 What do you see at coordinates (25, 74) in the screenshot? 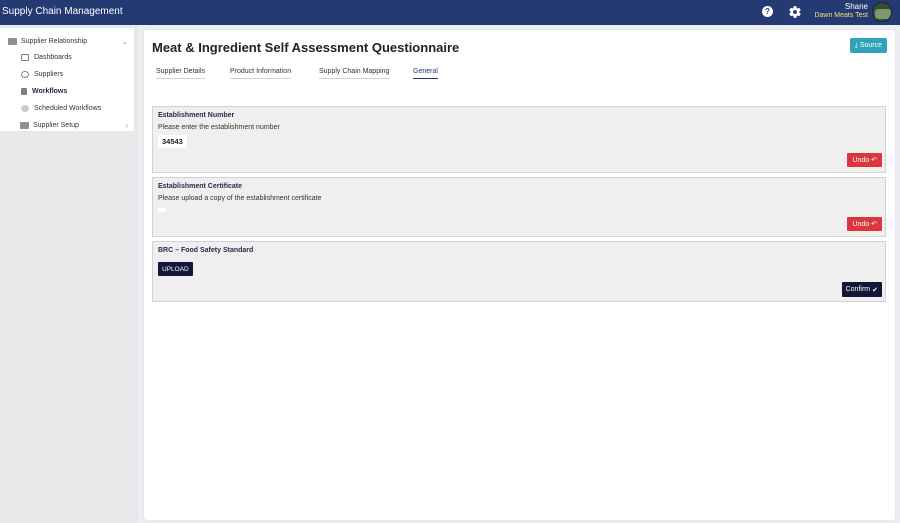
I see `users-icon` at bounding box center [25, 74].